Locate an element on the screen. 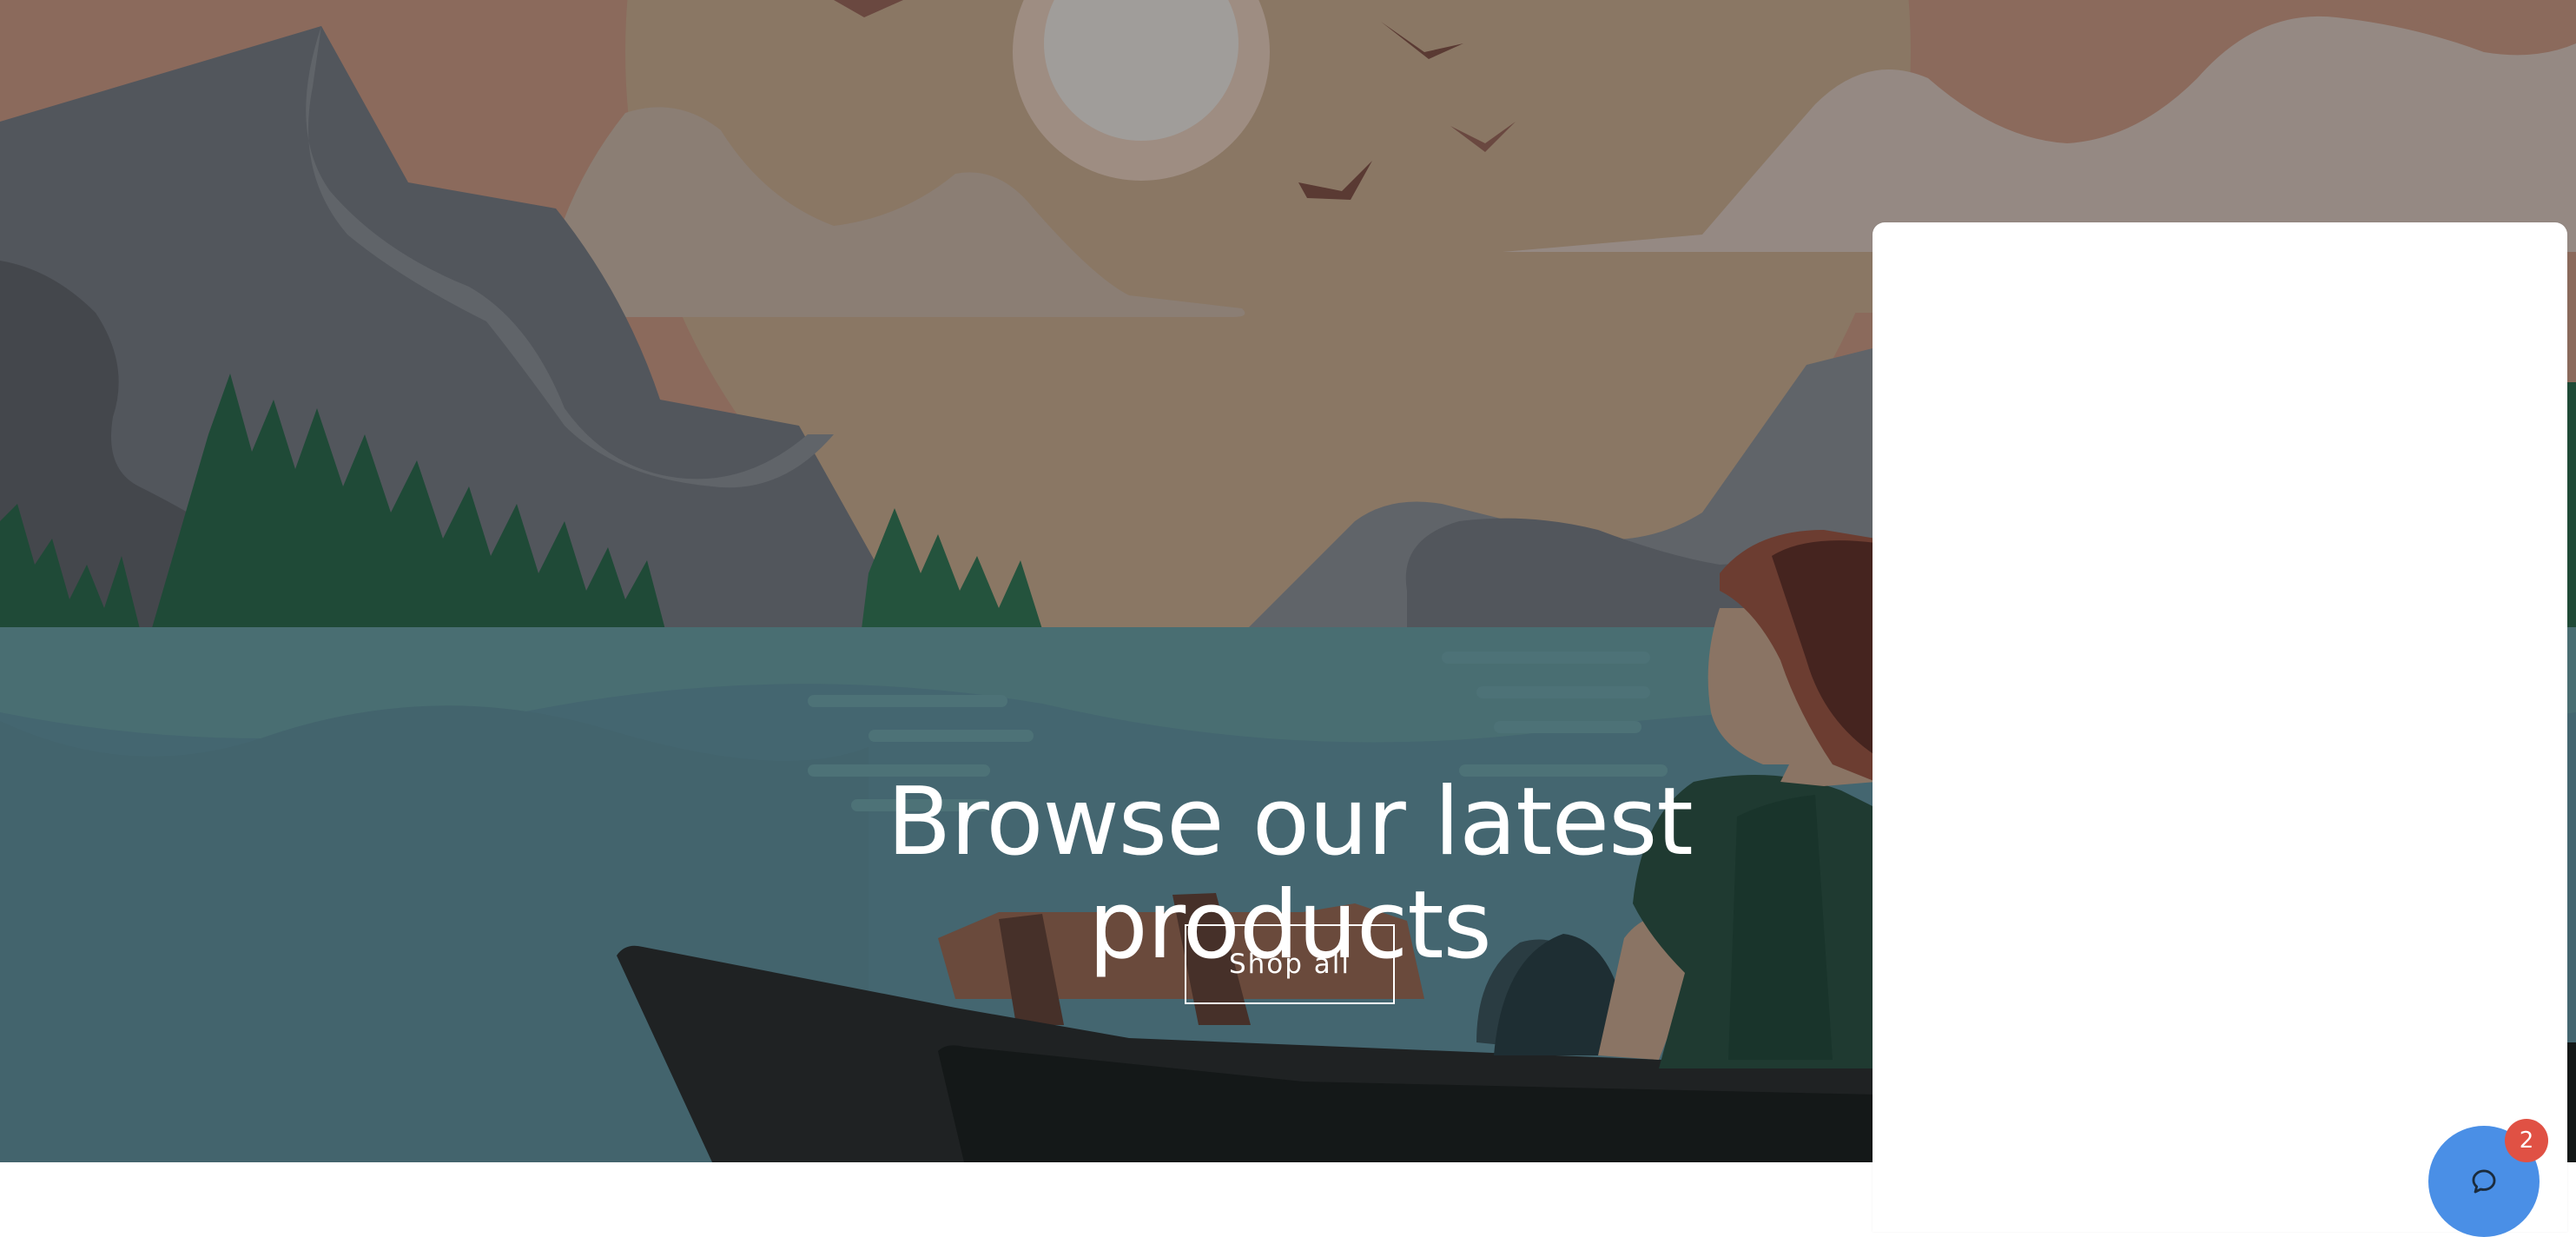 The width and height of the screenshot is (2576, 1237). chat-unread-badge: 2 is located at coordinates (2527, 1141).